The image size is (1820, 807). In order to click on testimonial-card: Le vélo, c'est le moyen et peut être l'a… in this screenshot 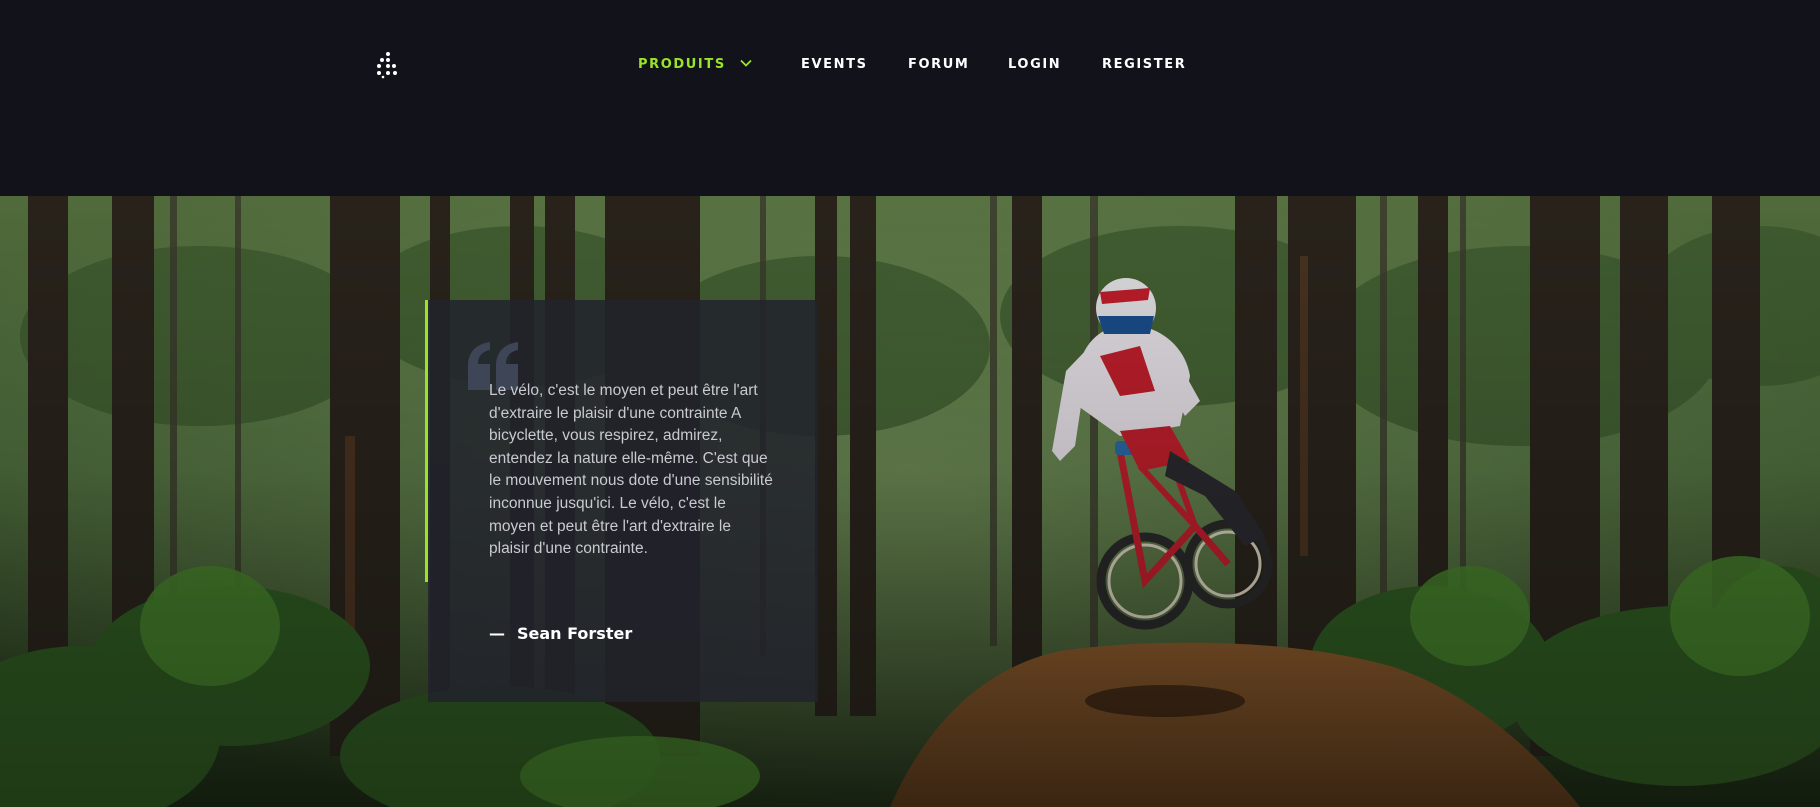, I will do `click(623, 501)`.